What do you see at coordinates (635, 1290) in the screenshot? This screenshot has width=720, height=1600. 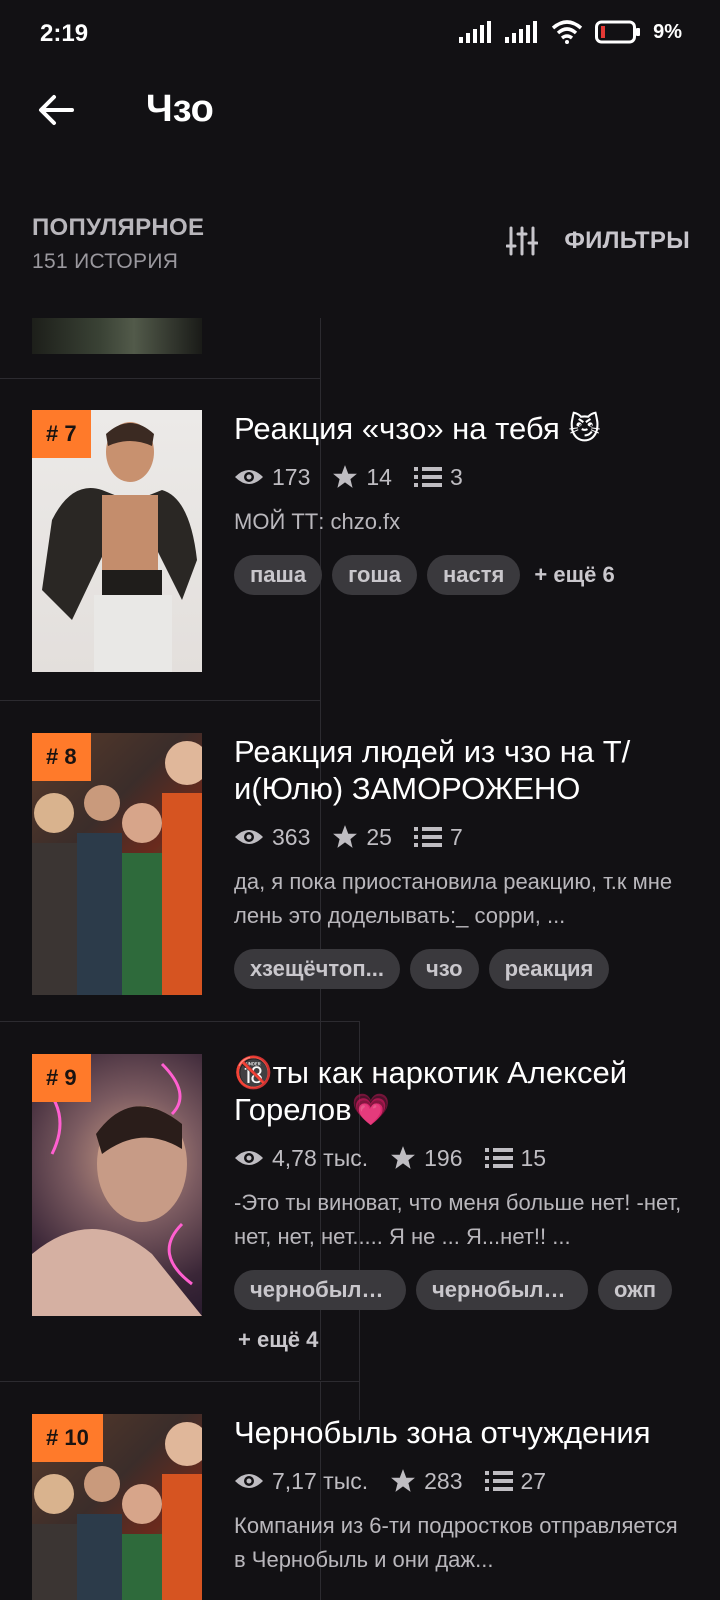 I see `tag-chip: ожп` at bounding box center [635, 1290].